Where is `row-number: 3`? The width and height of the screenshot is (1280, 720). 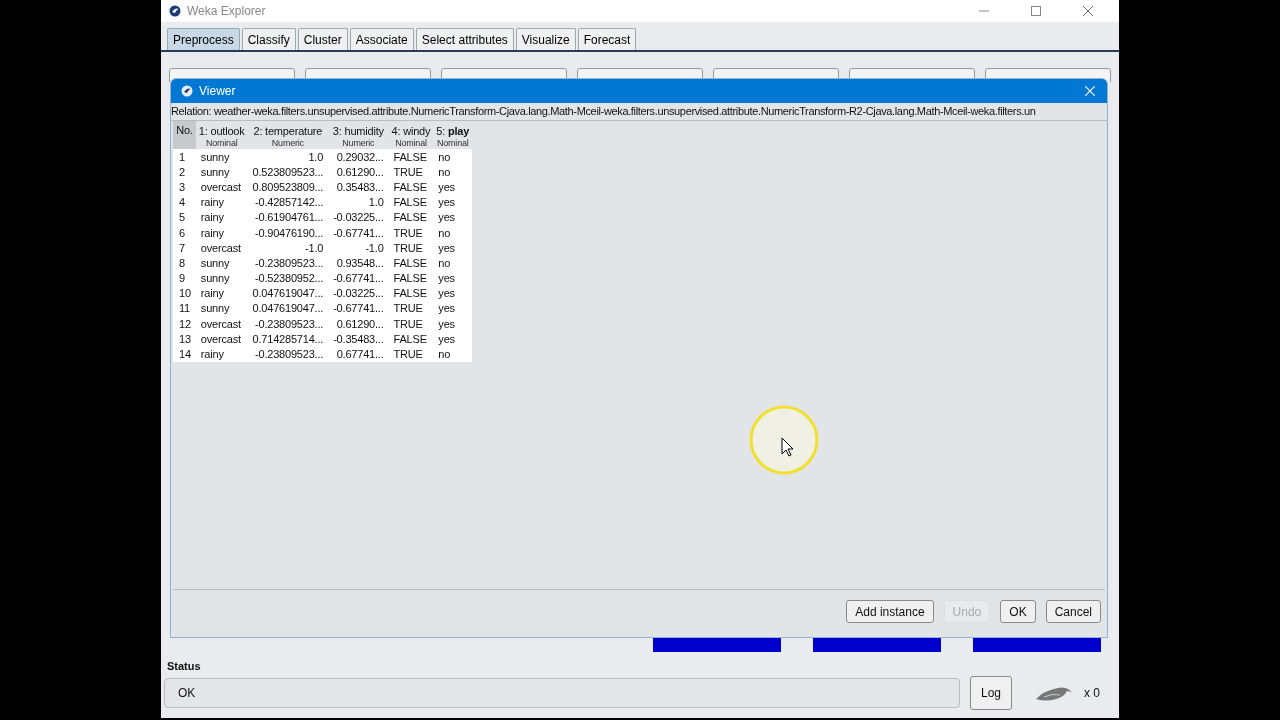 row-number: 3 is located at coordinates (184, 187).